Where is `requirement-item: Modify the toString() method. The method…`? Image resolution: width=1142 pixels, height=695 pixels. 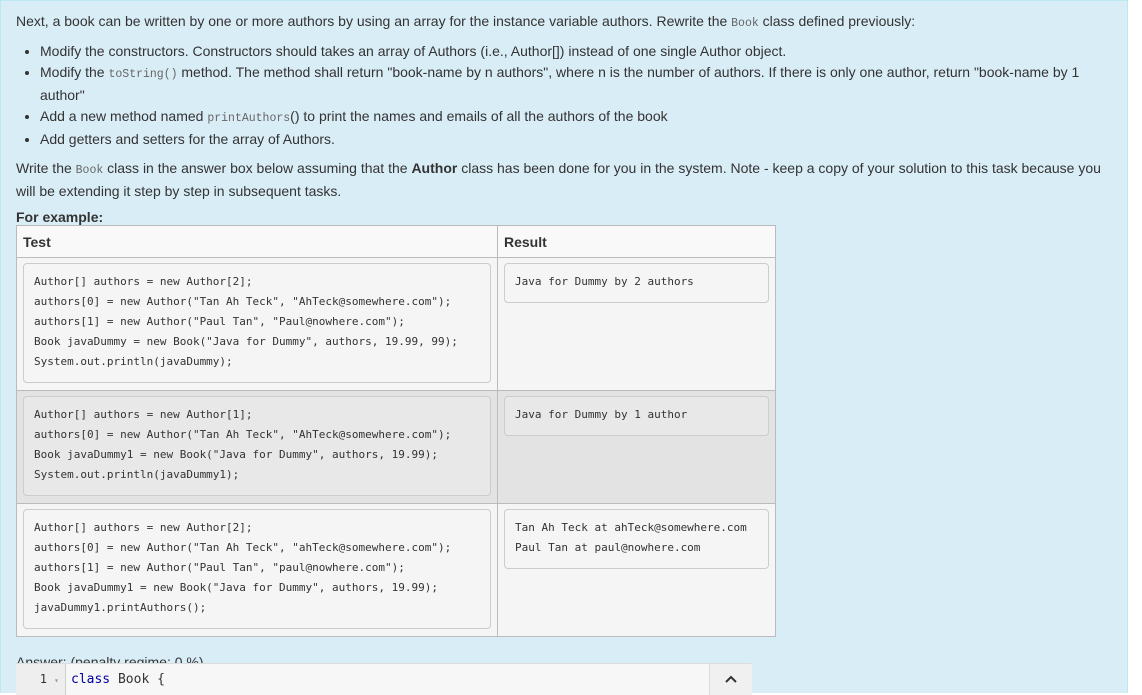 requirement-item: Modify the toString() method. The method… is located at coordinates (573, 84).